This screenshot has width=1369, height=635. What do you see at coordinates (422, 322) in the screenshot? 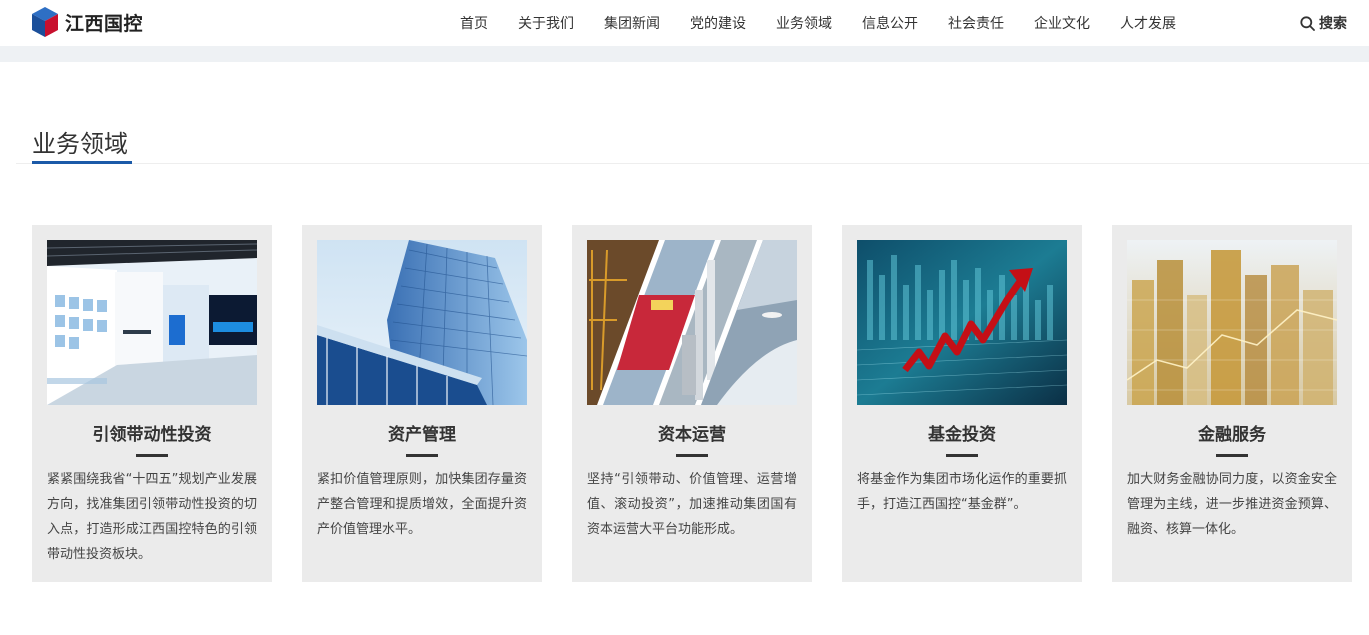
I see `office-tower-image` at bounding box center [422, 322].